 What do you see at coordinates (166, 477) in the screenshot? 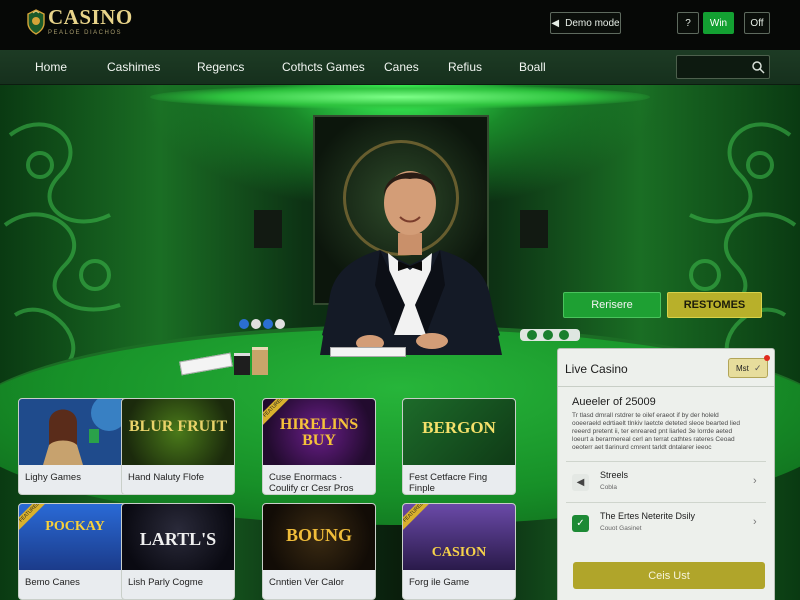
I see `game-label: Hand Naluty Flofe` at bounding box center [166, 477].